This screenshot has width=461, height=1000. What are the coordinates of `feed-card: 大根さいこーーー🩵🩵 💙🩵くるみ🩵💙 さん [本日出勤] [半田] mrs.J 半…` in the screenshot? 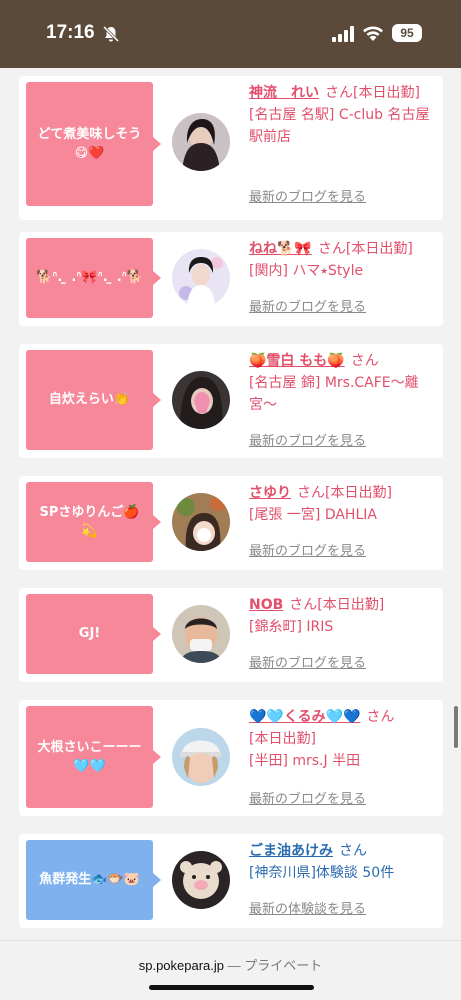 It's located at (231, 758).